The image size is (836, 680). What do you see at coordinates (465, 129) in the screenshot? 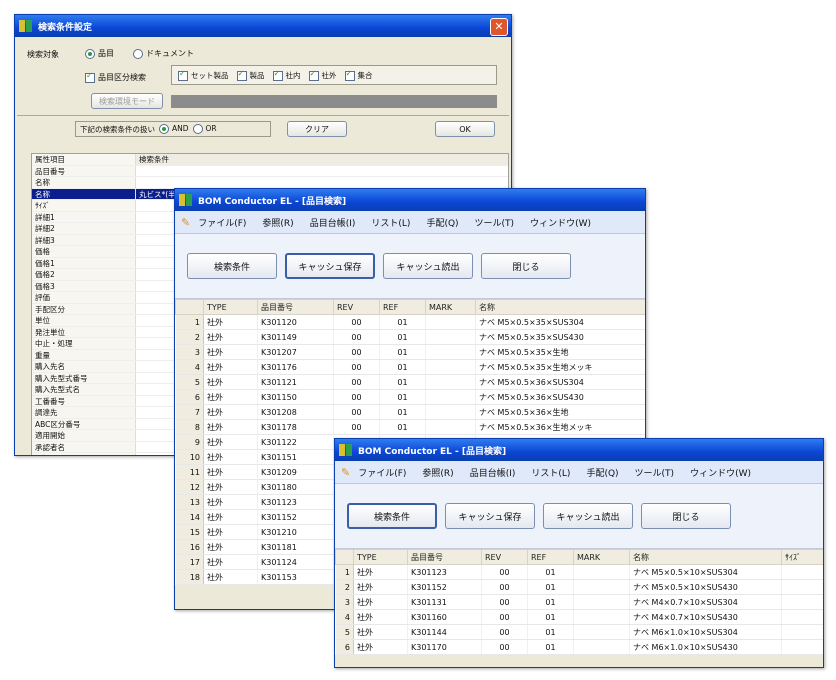
I see `ok-button: OK` at bounding box center [465, 129].